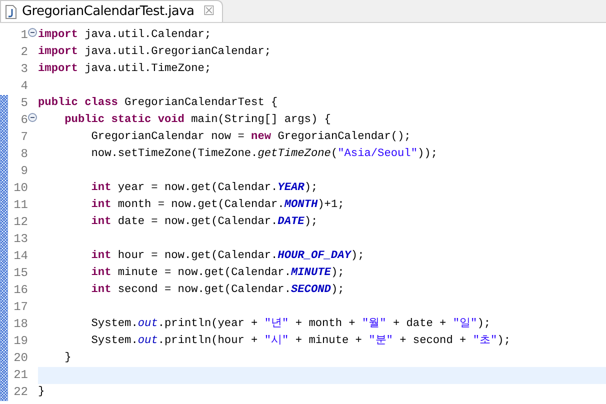 This screenshot has width=606, height=404. What do you see at coordinates (300, 341) in the screenshot?
I see `code-line: System.out.println(hour + "시" + minute + "분" + second + "초");` at bounding box center [300, 341].